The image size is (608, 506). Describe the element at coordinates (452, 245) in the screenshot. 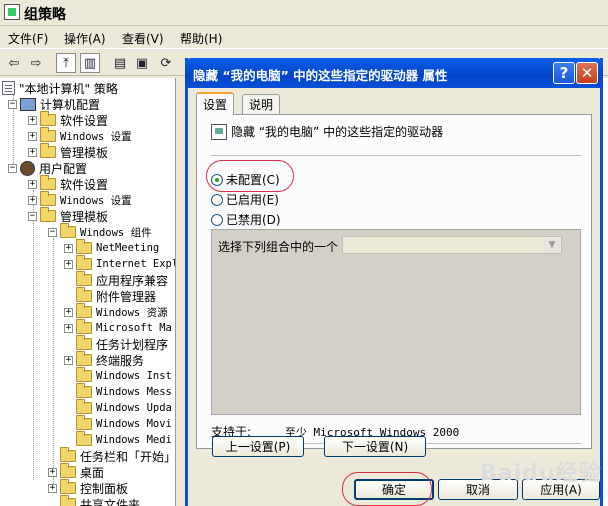

I see `drive-combo-select: ▼` at that location.